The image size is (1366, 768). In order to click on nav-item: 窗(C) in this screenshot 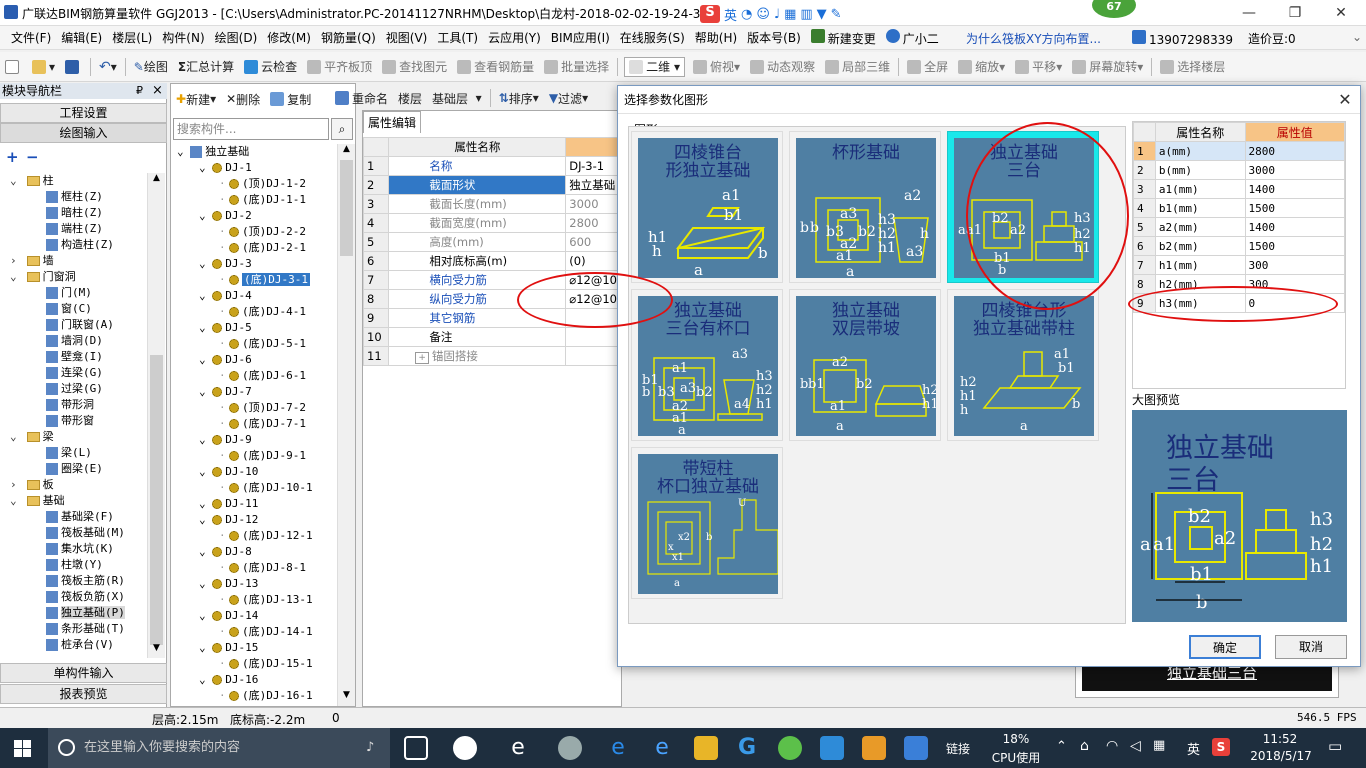, I will do `click(69, 309)`.